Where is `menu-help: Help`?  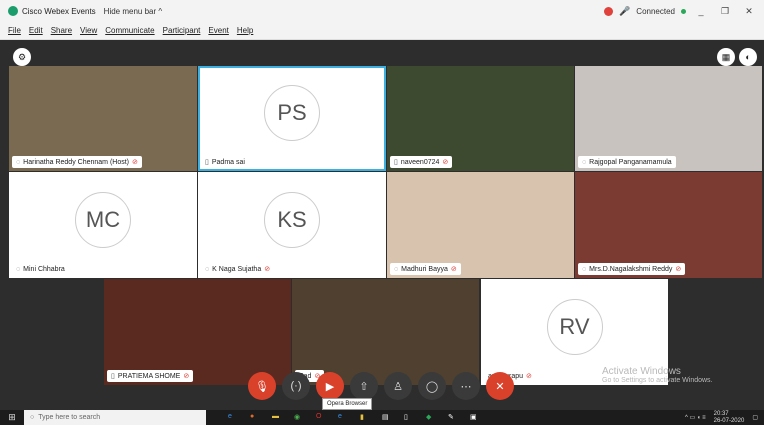
menu-help: Help is located at coordinates (245, 30).